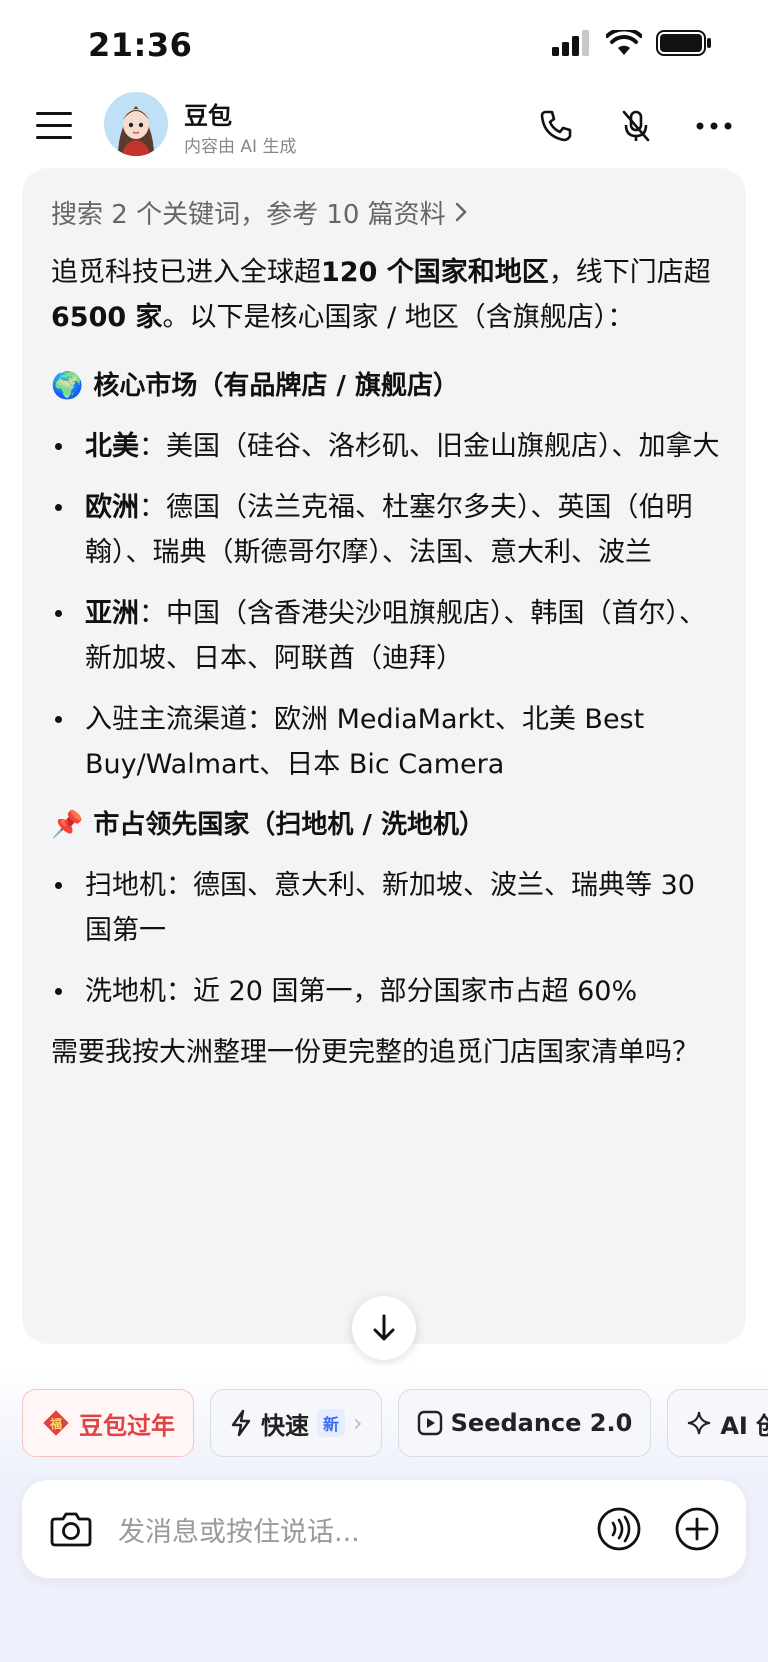 The width and height of the screenshot is (768, 1662). Describe the element at coordinates (435, 272) in the screenshot. I see `intro-bold-1: 120 个国家和地区` at that location.